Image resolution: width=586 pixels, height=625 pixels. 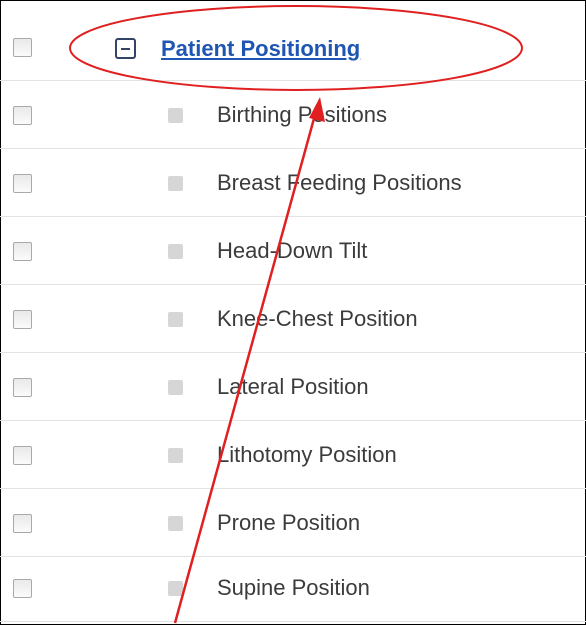 What do you see at coordinates (307, 454) in the screenshot?
I see `child-label: Lithotomy Position` at bounding box center [307, 454].